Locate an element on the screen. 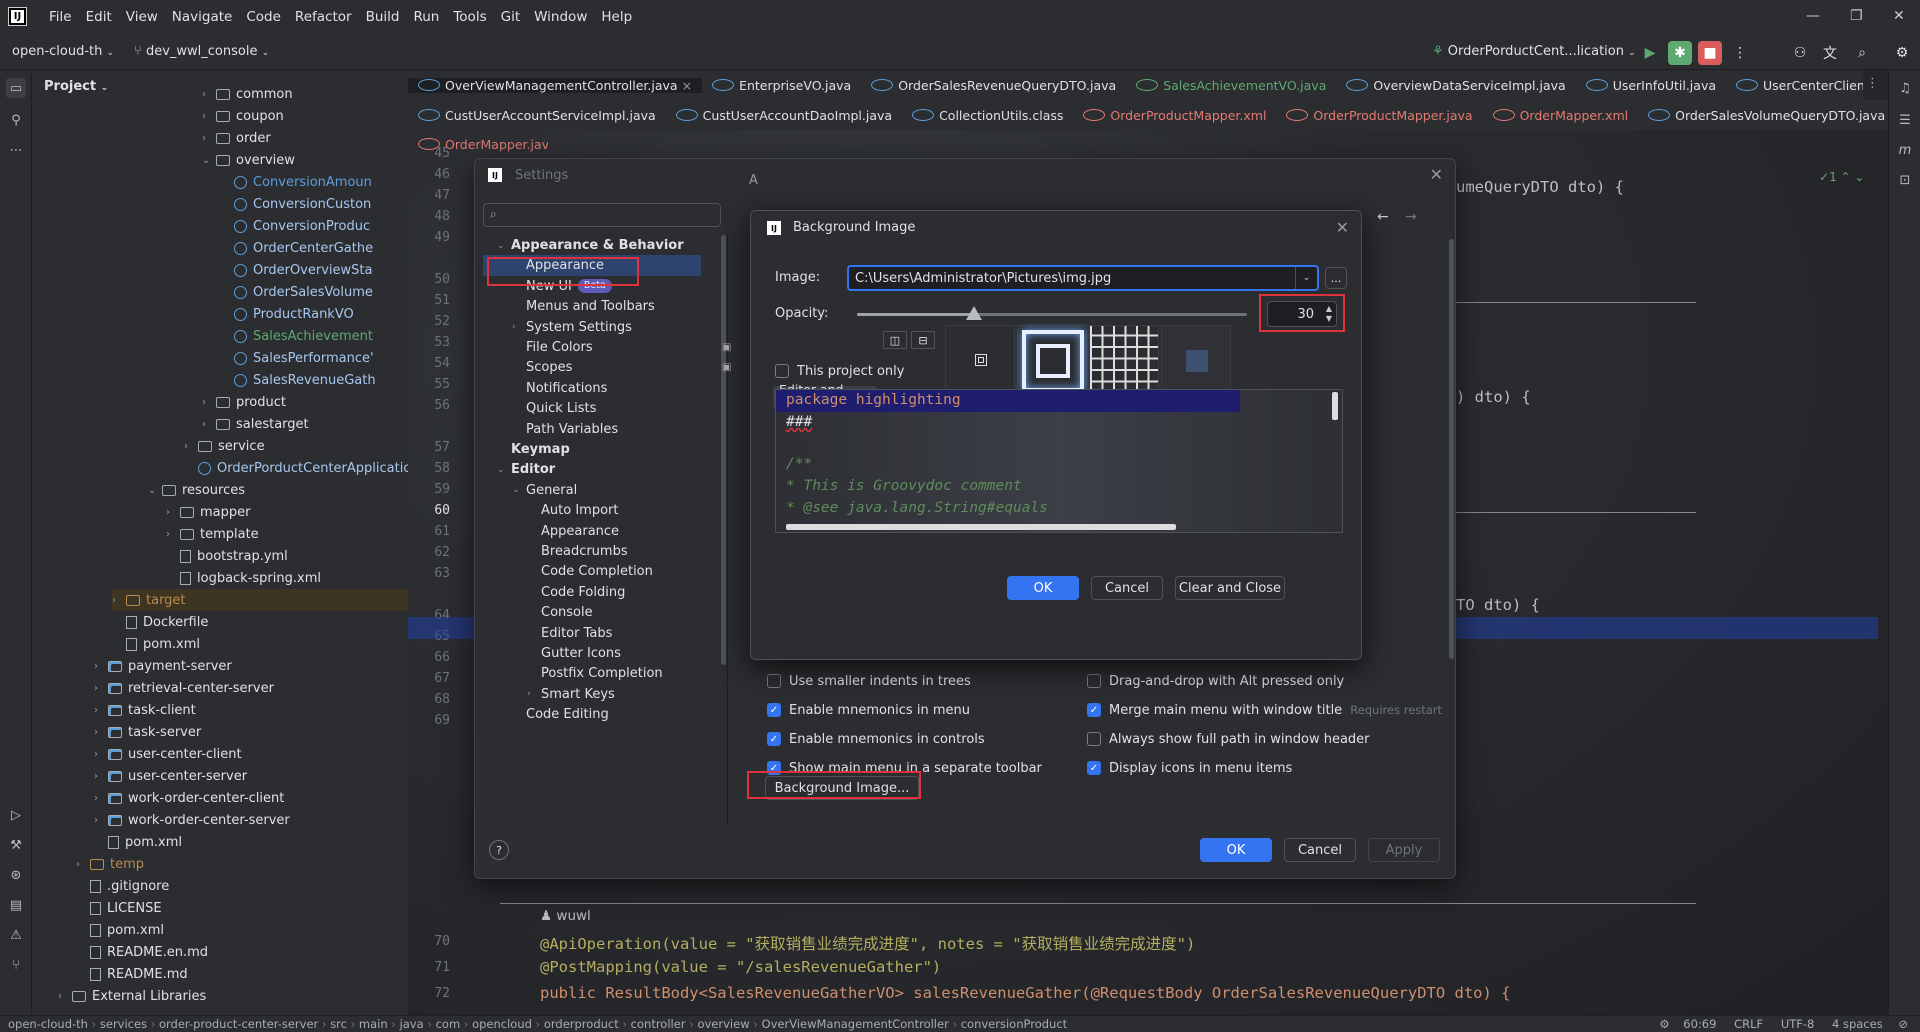  tree-item: .gitignore is located at coordinates (122, 886).